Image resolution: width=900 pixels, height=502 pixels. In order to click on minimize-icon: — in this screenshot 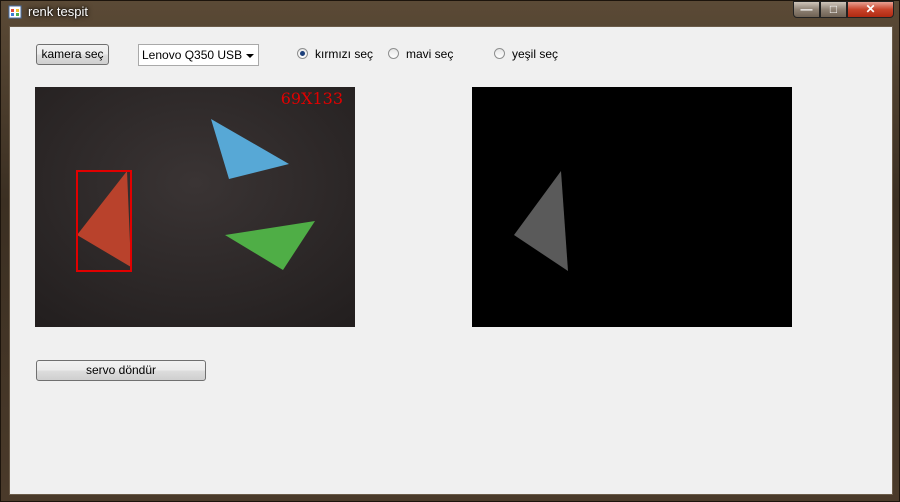, I will do `click(806, 9)`.